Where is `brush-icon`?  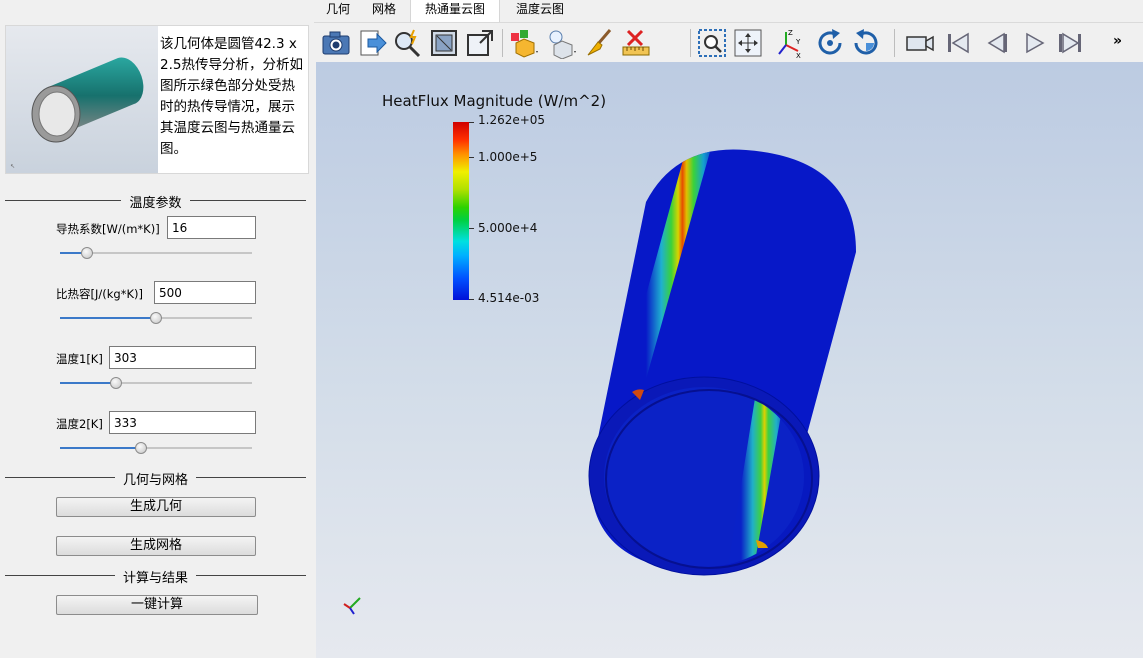 brush-icon is located at coordinates (600, 43).